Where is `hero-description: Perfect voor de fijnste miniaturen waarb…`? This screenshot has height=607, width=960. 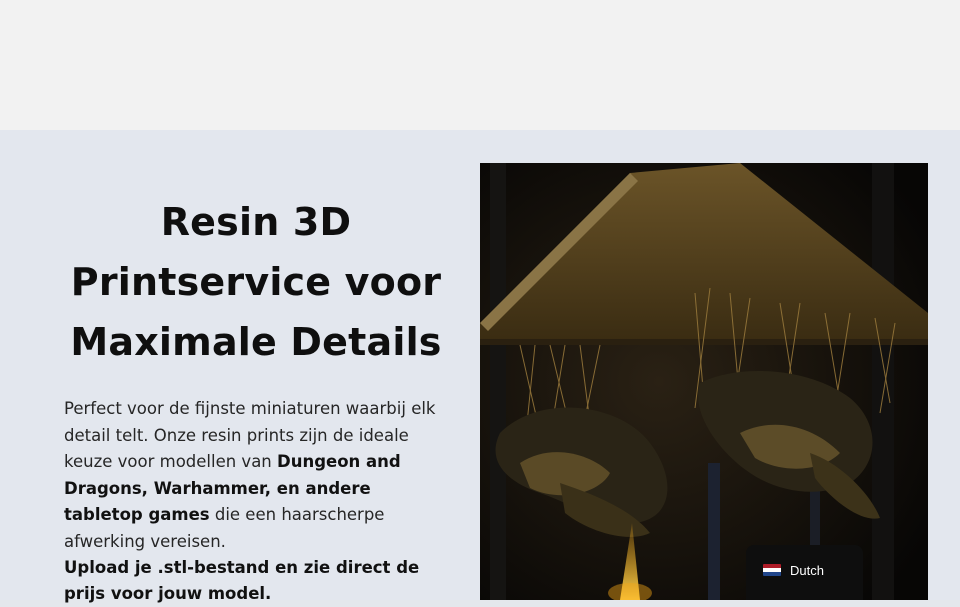 hero-description: Perfect voor de fijnste miniaturen waarb… is located at coordinates (259, 475).